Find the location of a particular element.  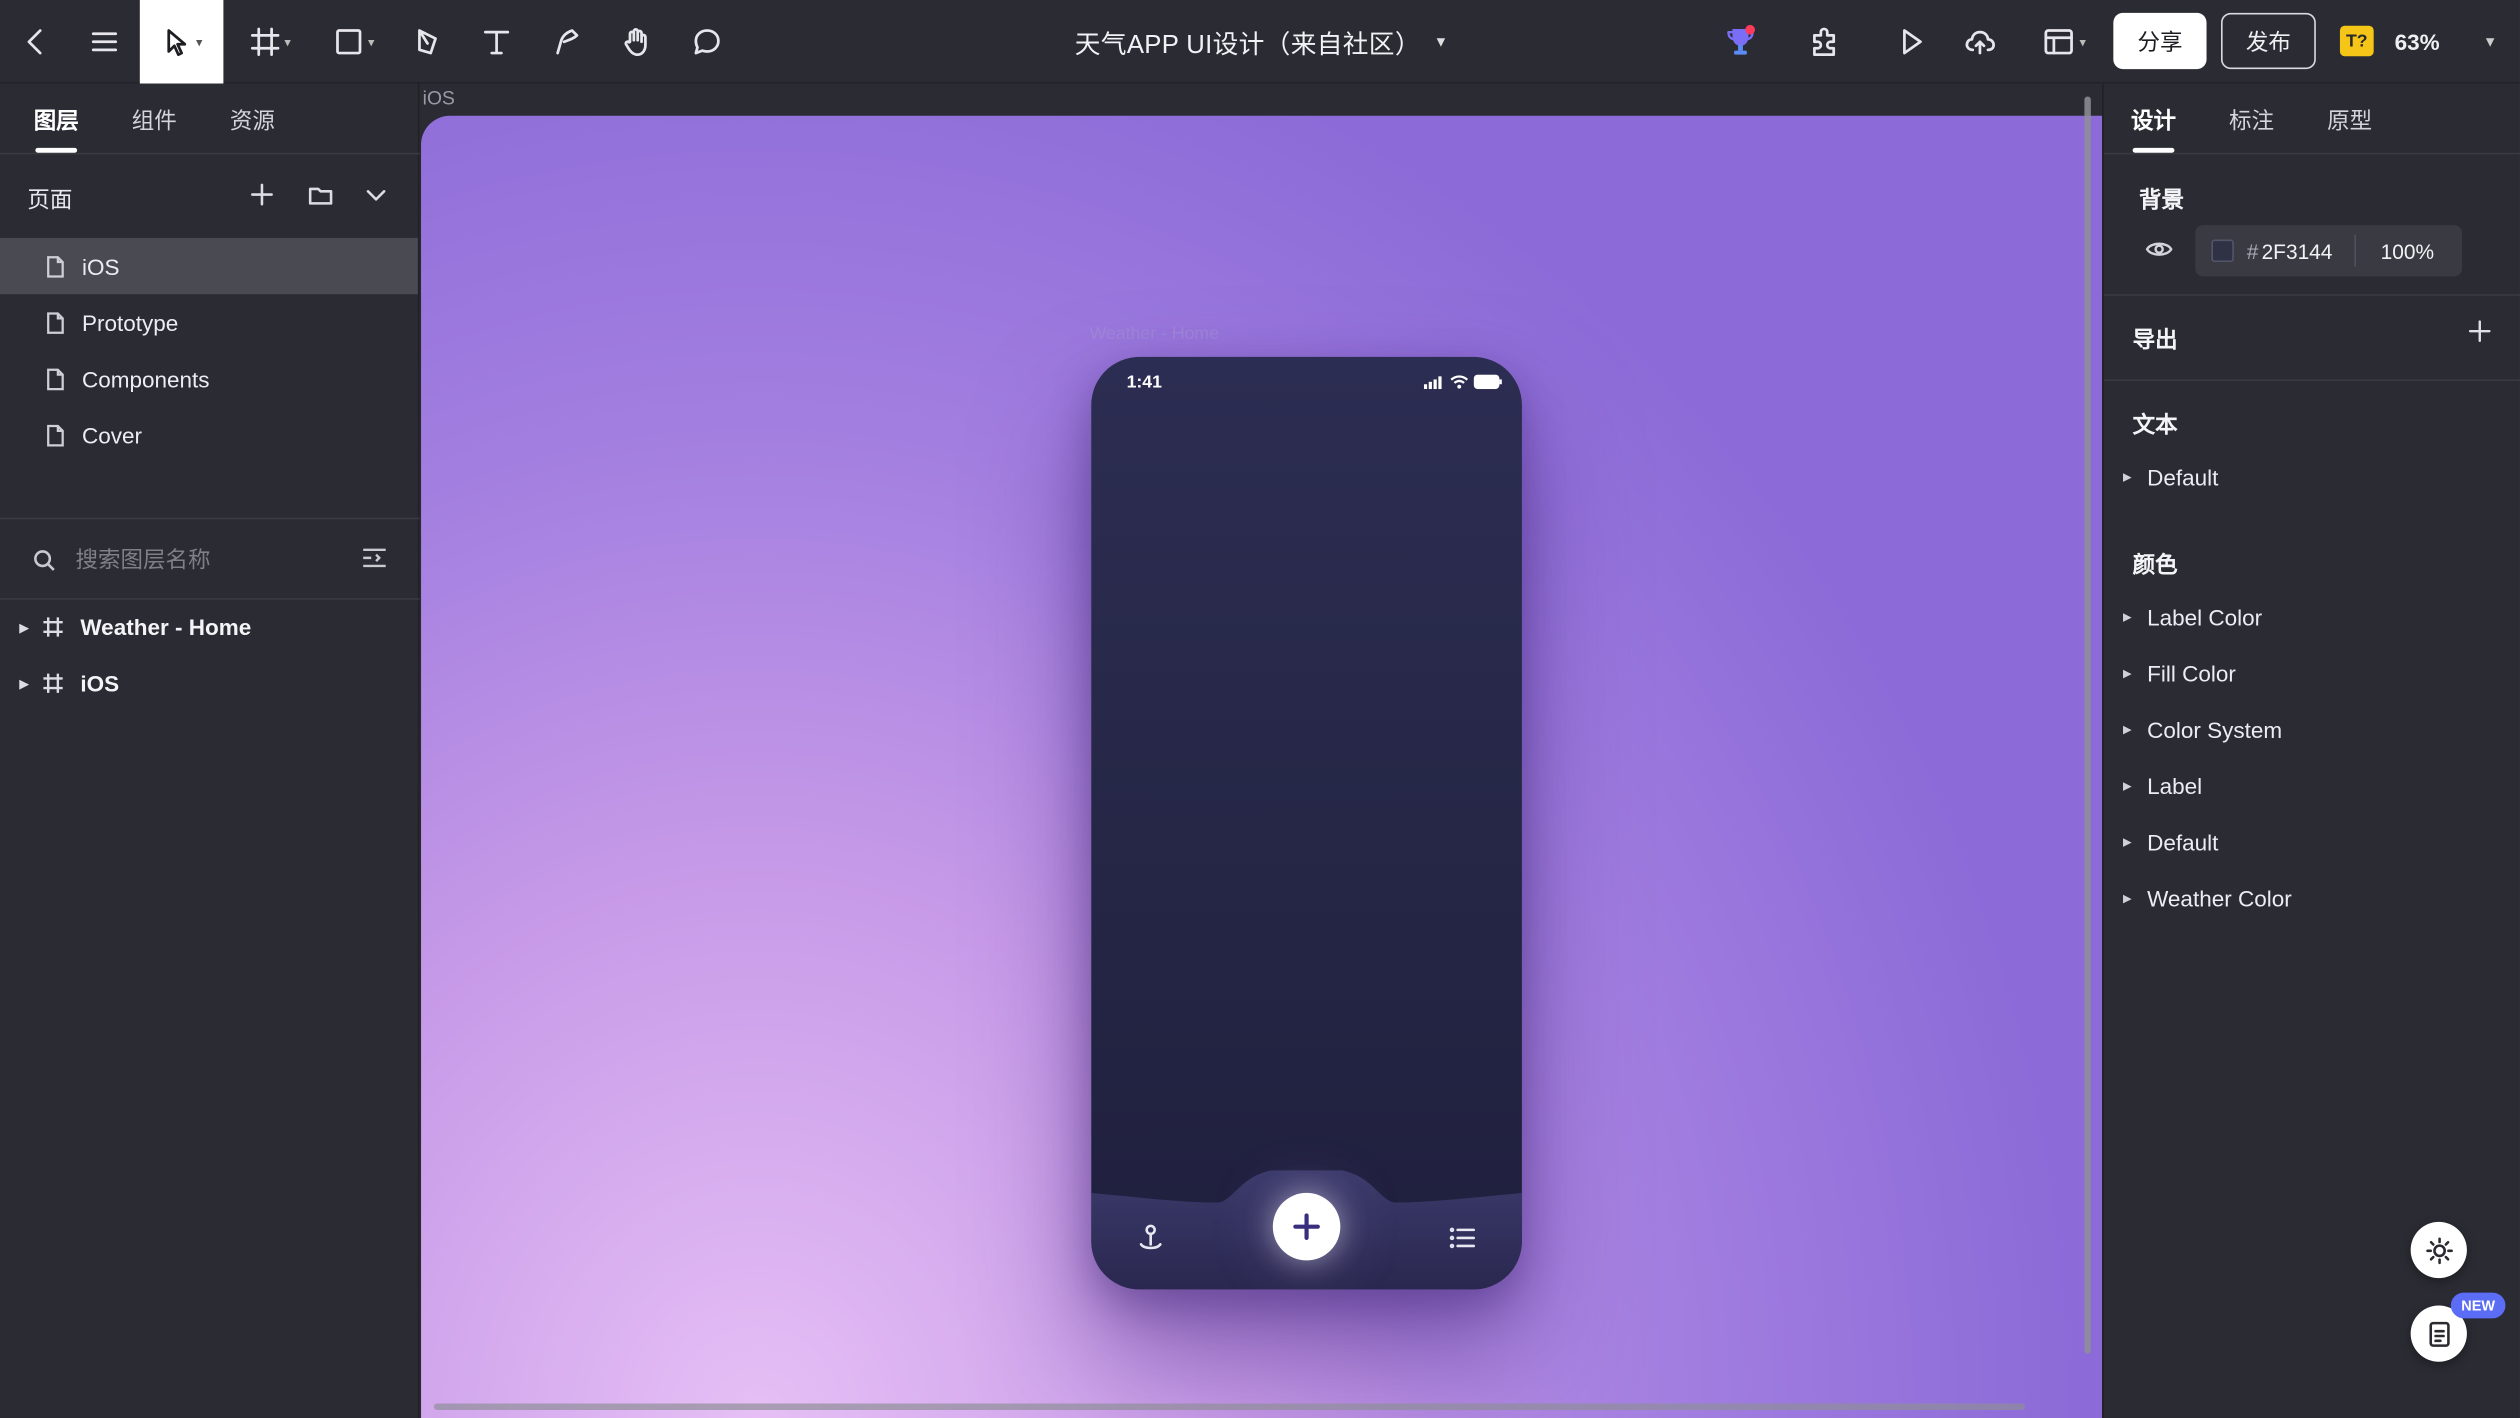

chevron-down-icon: ▾ is located at coordinates (287, 42).